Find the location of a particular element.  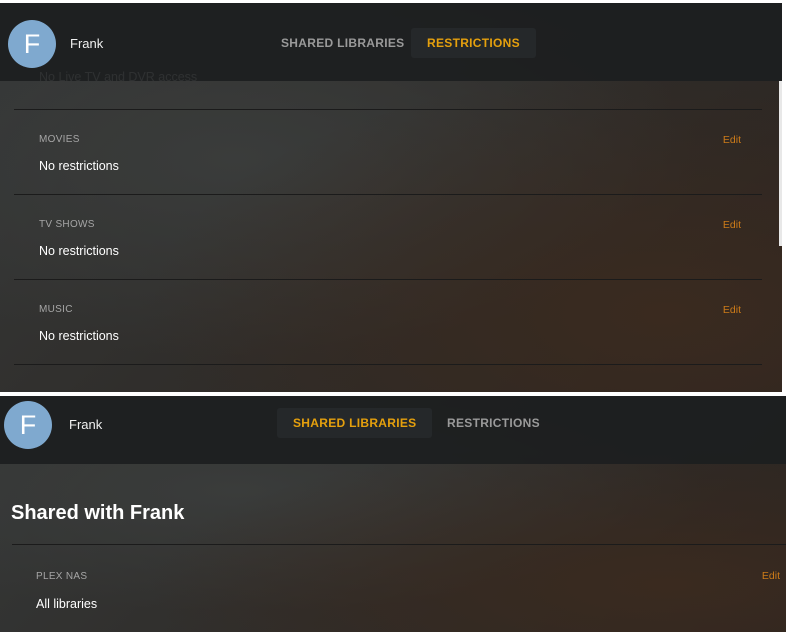

movies-section: MOVIES No restrictions Edit is located at coordinates (388, 152).